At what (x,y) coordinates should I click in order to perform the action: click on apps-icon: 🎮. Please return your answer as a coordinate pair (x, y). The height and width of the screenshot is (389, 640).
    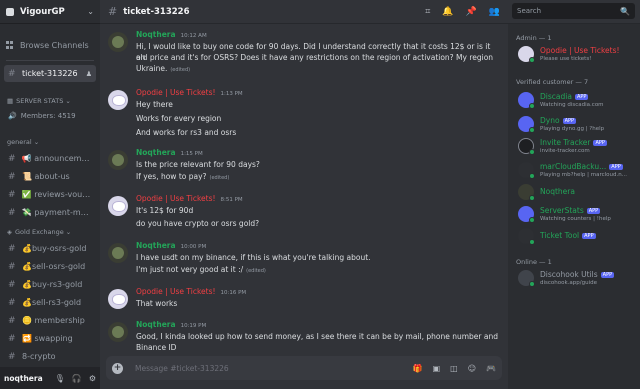
    Looking at the image, I should click on (491, 368).